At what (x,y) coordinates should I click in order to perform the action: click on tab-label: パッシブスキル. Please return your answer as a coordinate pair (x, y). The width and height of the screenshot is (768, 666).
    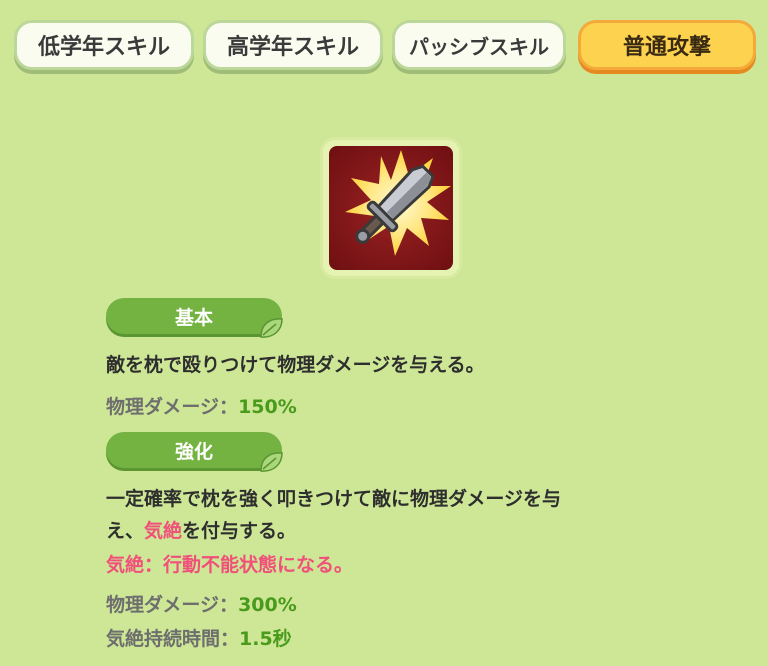
    Looking at the image, I should click on (479, 46).